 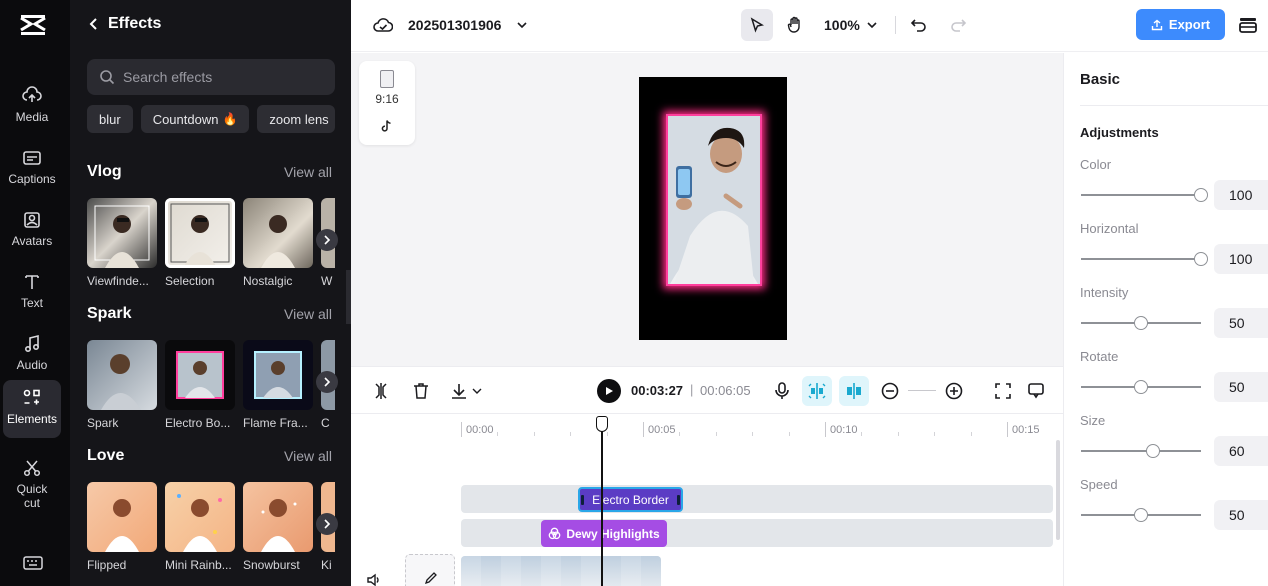 What do you see at coordinates (1241, 195) in the screenshot?
I see `value-input-color: 100` at bounding box center [1241, 195].